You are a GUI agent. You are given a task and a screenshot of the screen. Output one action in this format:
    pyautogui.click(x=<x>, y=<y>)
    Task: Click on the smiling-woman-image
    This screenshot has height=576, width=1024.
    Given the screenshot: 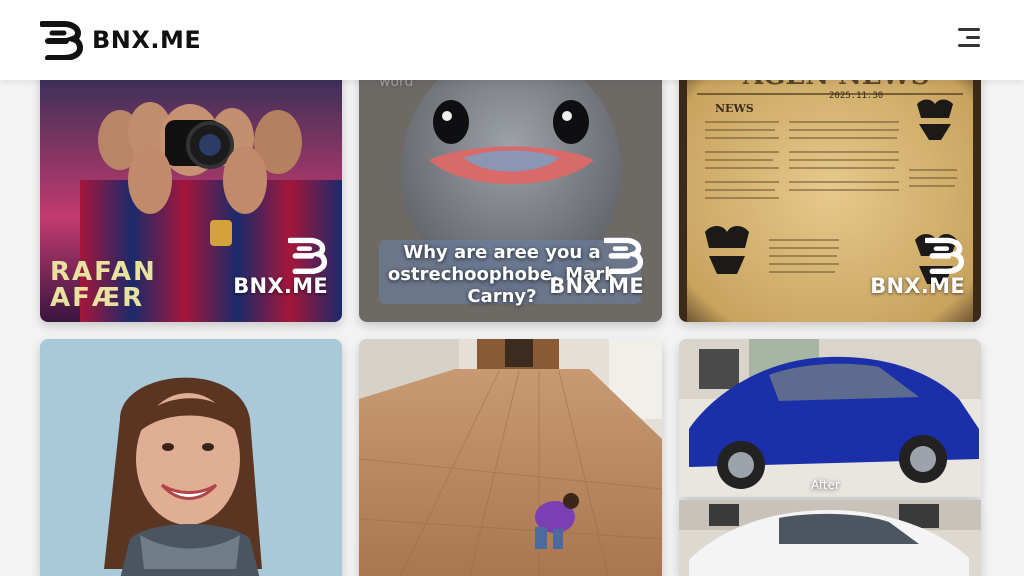 What is the action you would take?
    pyautogui.click(x=191, y=457)
    